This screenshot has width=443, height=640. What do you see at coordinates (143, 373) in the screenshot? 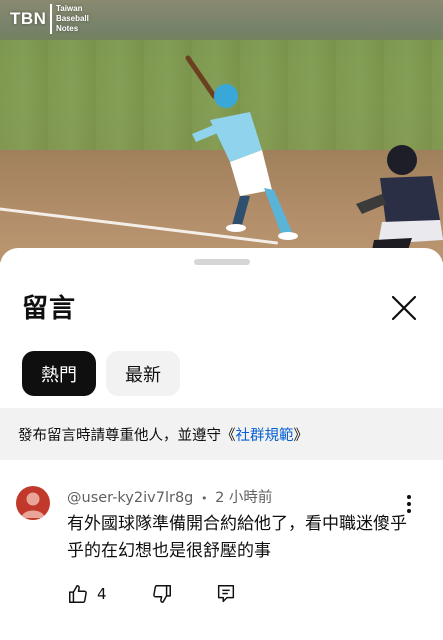
I see `chip-newest: 最新` at bounding box center [143, 373].